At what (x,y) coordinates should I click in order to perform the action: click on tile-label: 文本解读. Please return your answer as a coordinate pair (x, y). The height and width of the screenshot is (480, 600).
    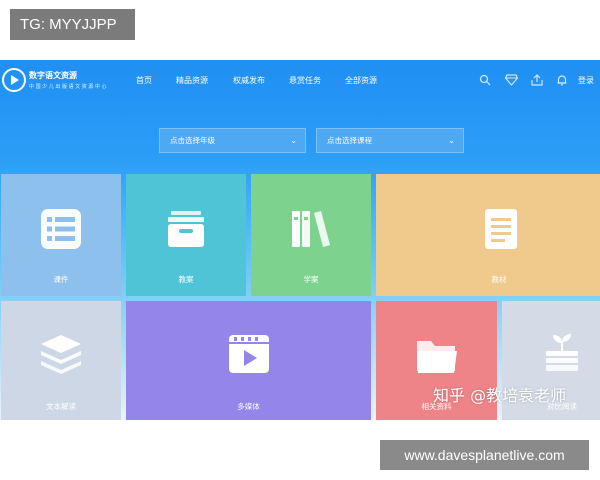
    Looking at the image, I should click on (61, 406).